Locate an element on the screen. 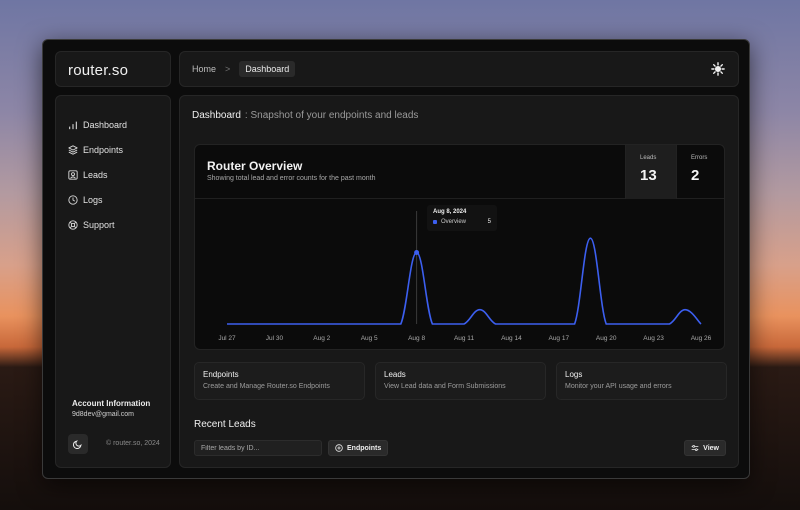 Image resolution: width=800 pixels, height=510 pixels. lifebuoy-icon is located at coordinates (73, 224).